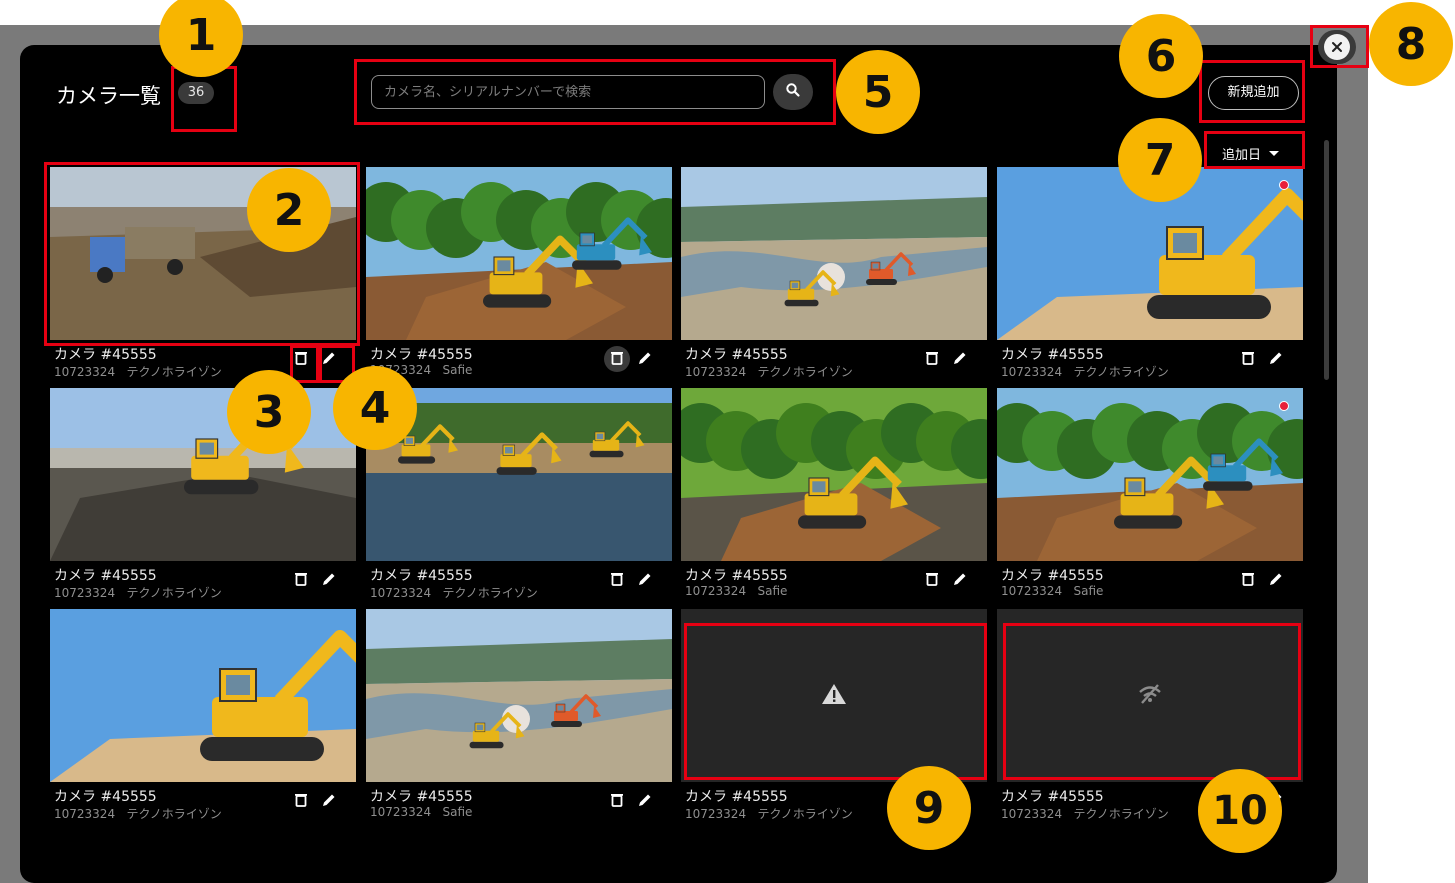  What do you see at coordinates (375, 408) in the screenshot?
I see `annotation-marker-4: 4` at bounding box center [375, 408].